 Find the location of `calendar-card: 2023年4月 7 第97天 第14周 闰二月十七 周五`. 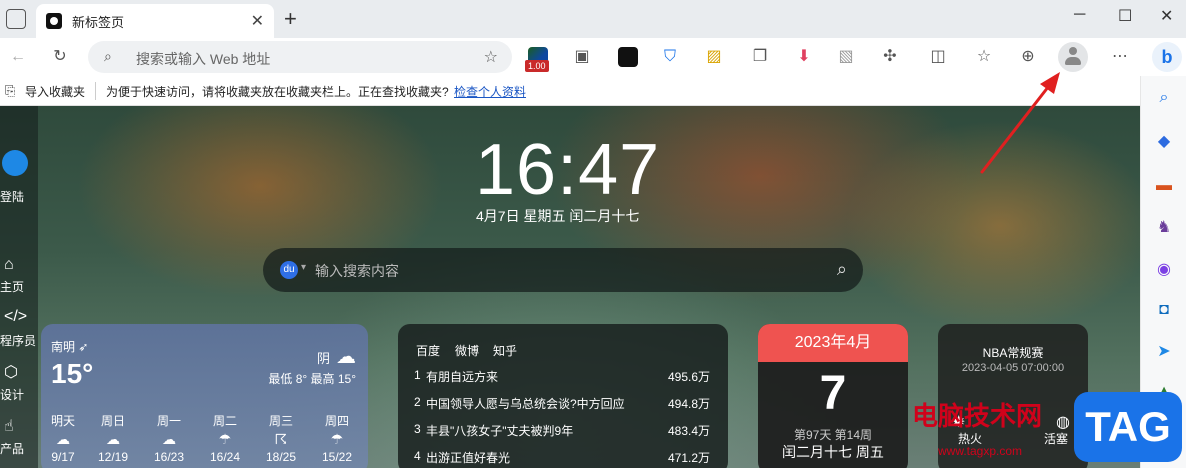

calendar-card: 2023年4月 7 第97天 第14周 闰二月十七 周五 is located at coordinates (833, 396).